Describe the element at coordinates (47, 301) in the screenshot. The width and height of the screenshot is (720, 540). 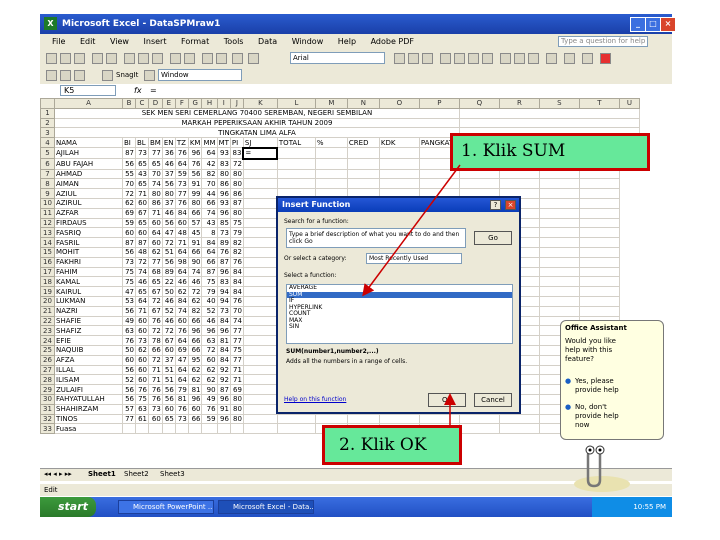
I see `row-header: 20` at that location.